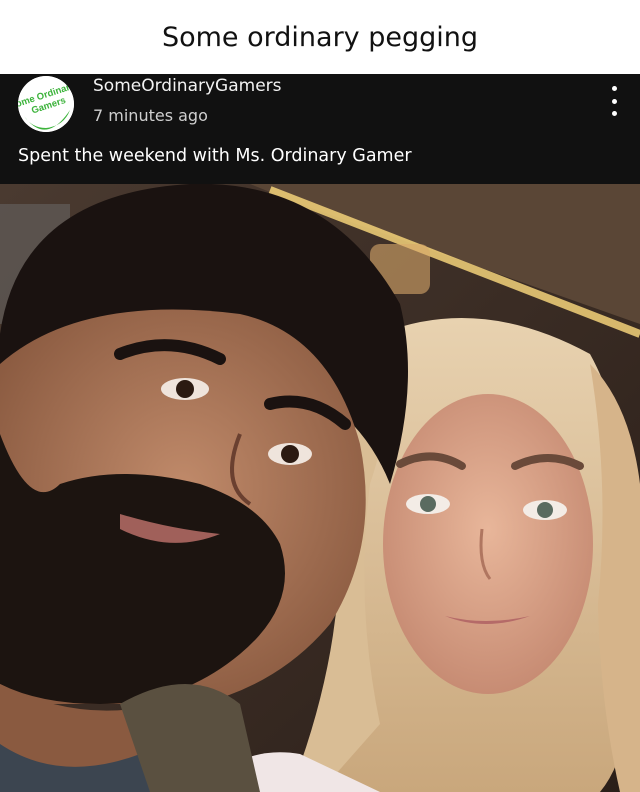 The width and height of the screenshot is (640, 792). I want to click on vertical-ellipsis-icon, so click(614, 88).